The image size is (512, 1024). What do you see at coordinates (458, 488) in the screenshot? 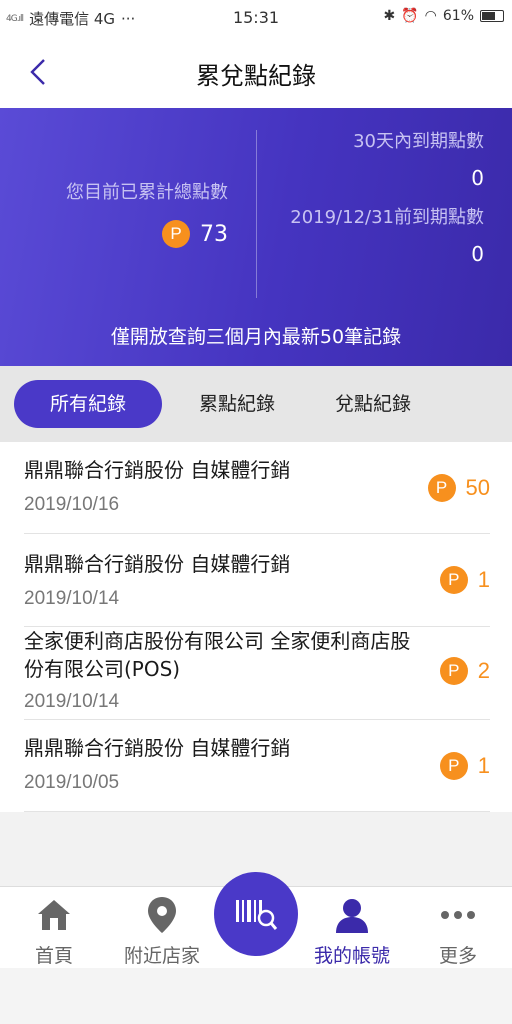
I see `record-points: P 50` at bounding box center [458, 488].